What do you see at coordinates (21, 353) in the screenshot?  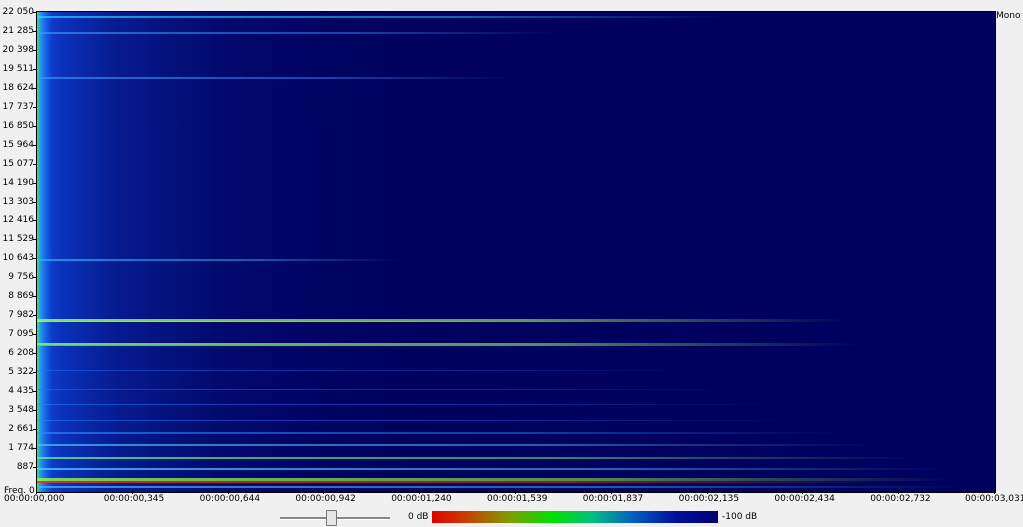 I see `frequency-tick-label: 6 208` at bounding box center [21, 353].